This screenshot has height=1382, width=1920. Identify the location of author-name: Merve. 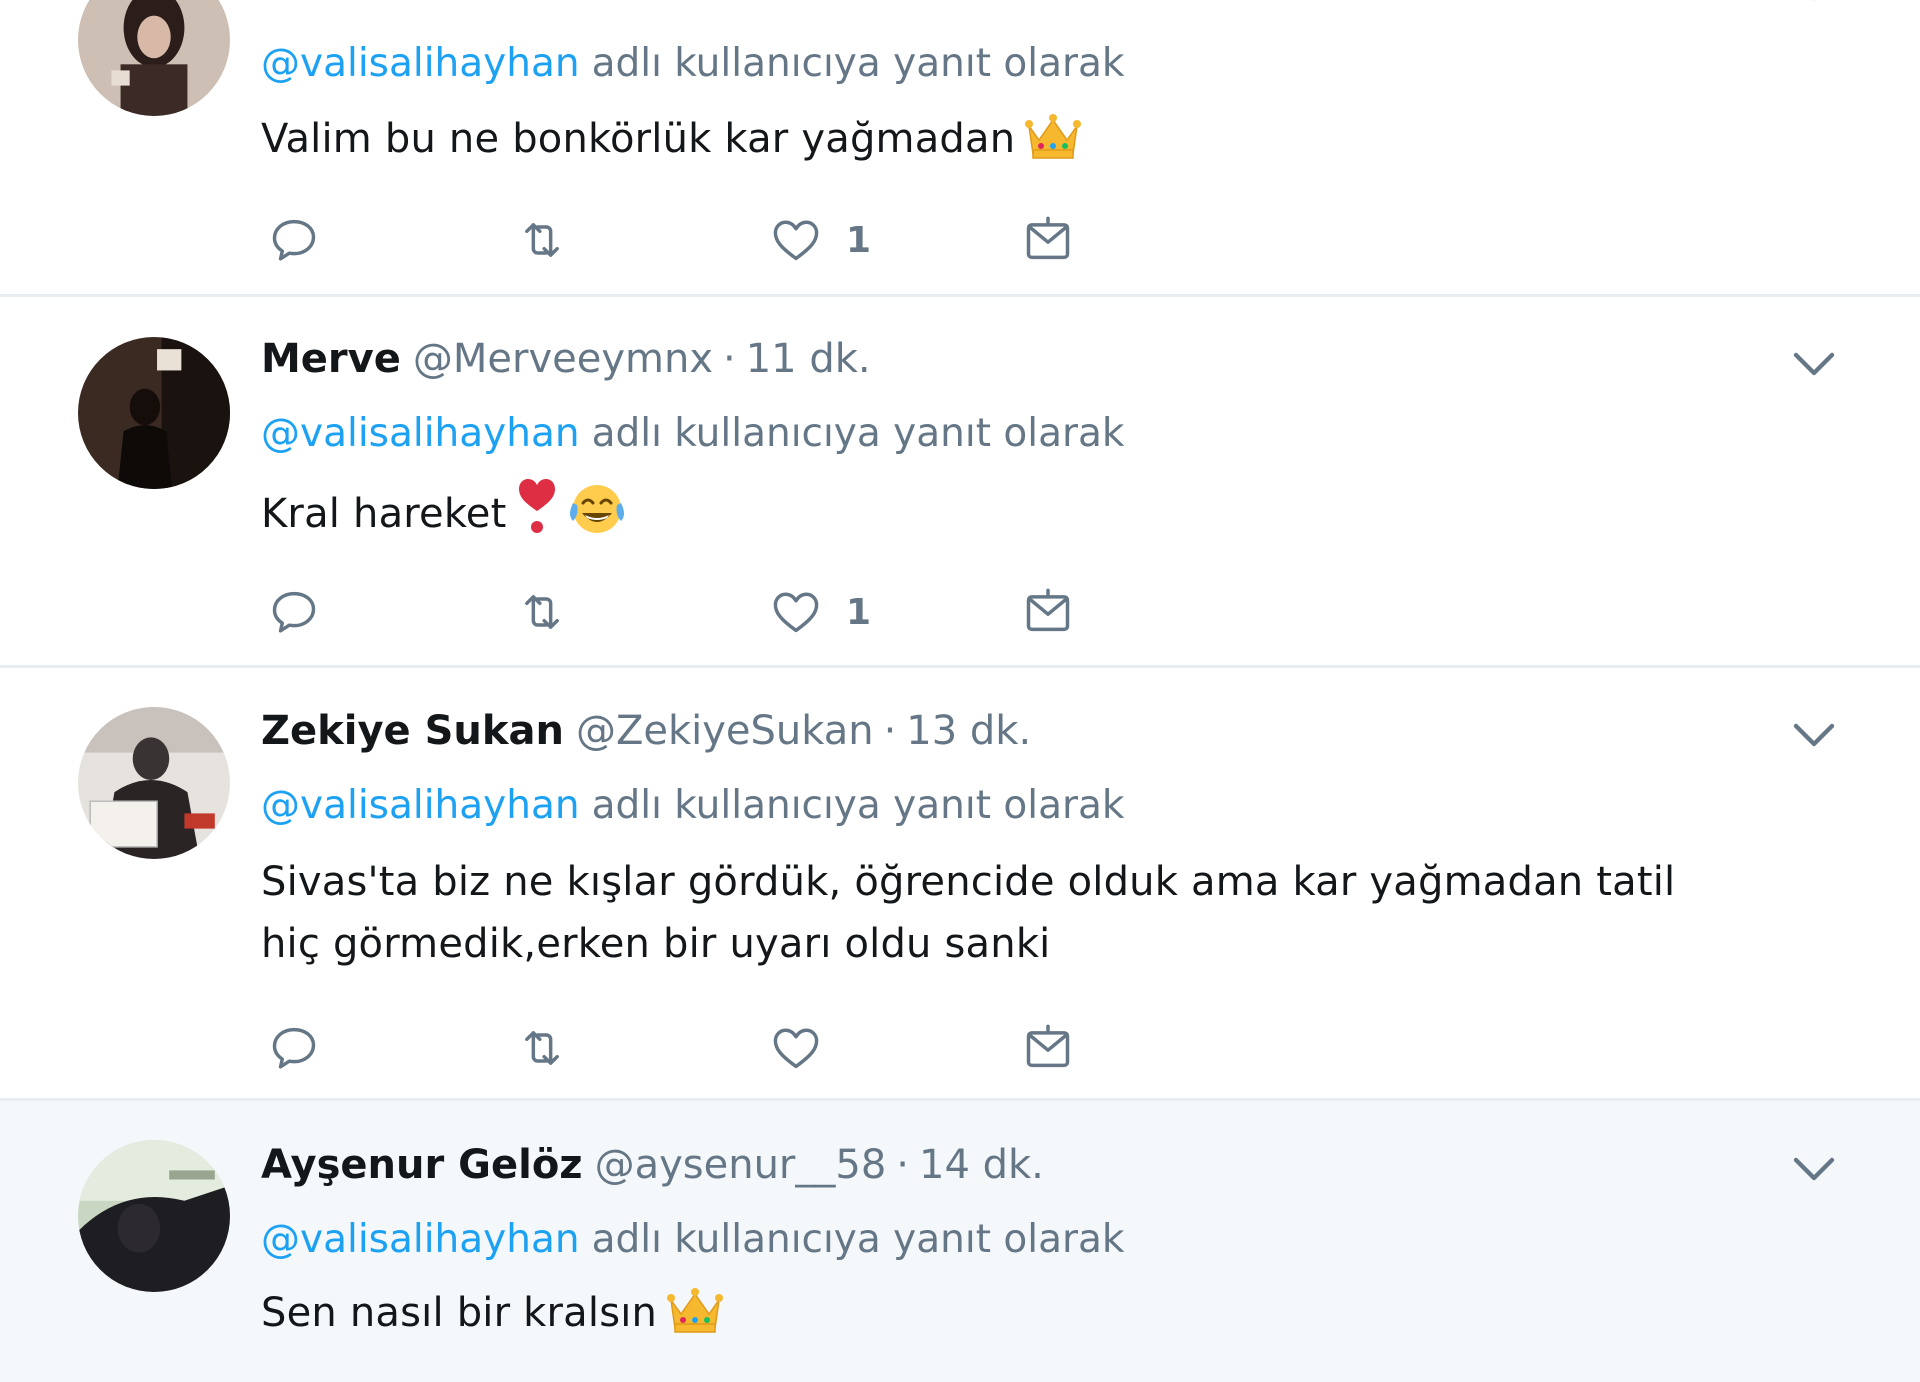
(331, 359).